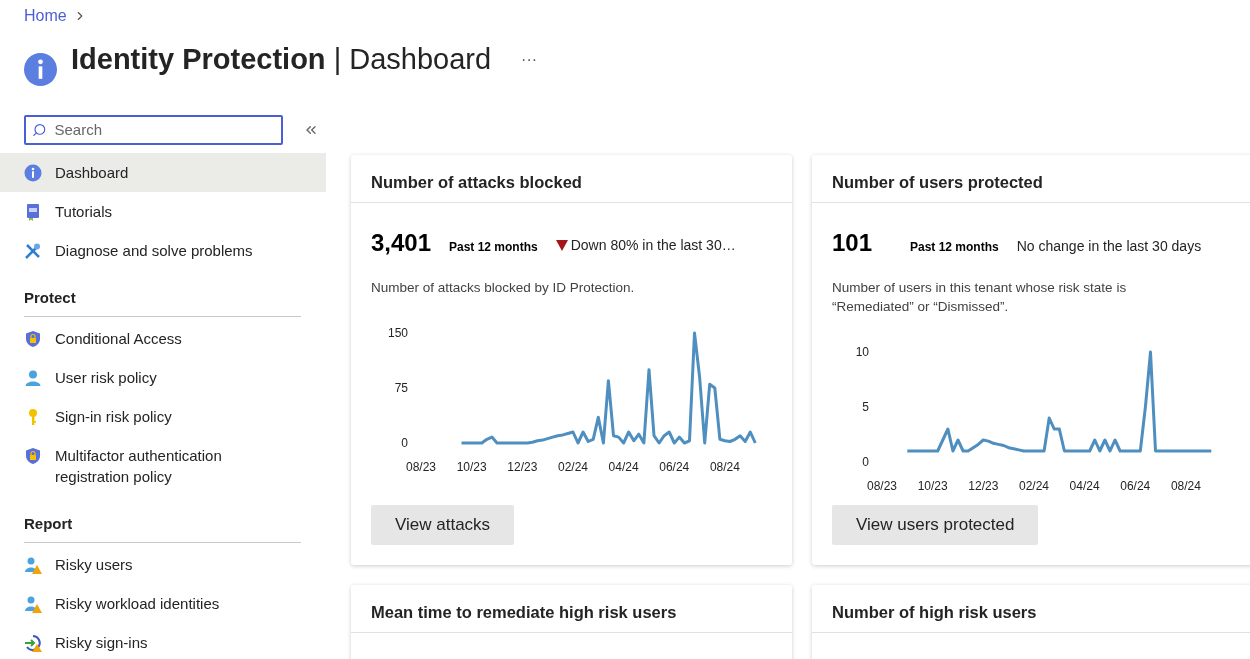 The width and height of the screenshot is (1250, 659). What do you see at coordinates (934, 612) in the screenshot?
I see `card-title: Number of high risk users` at bounding box center [934, 612].